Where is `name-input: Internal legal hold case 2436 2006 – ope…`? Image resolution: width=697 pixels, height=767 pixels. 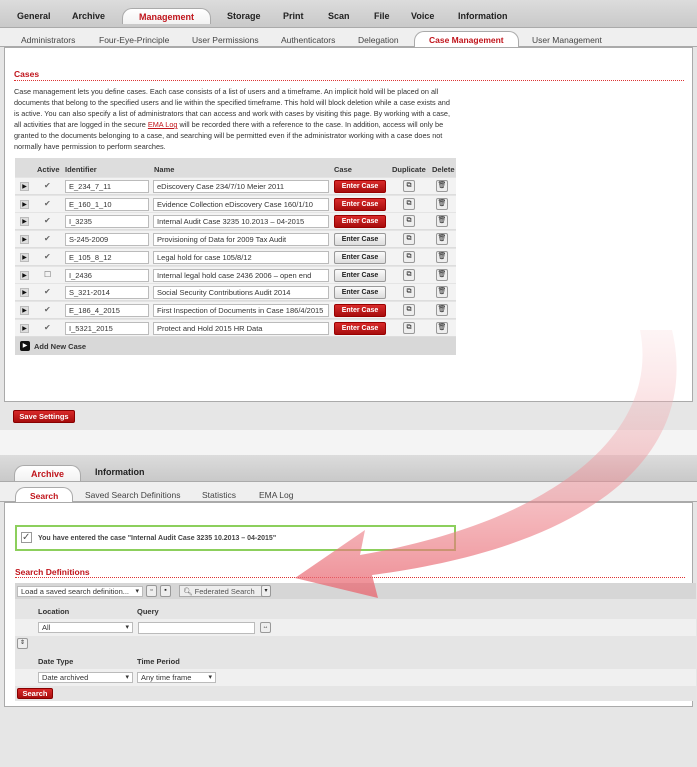 name-input: Internal legal hold case 2436 2006 – ope… is located at coordinates (241, 275).